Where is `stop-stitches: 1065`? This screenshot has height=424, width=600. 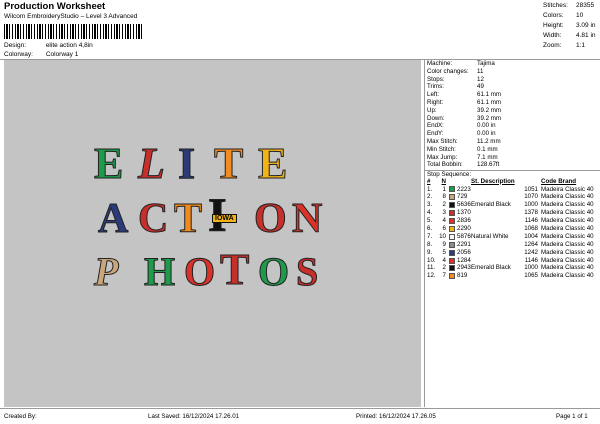
stop-stitches: 1065 is located at coordinates (531, 276).